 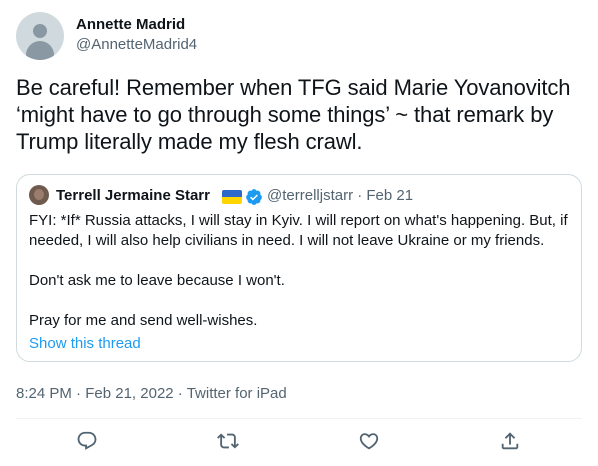 I want to click on like-icon, so click(x=369, y=441).